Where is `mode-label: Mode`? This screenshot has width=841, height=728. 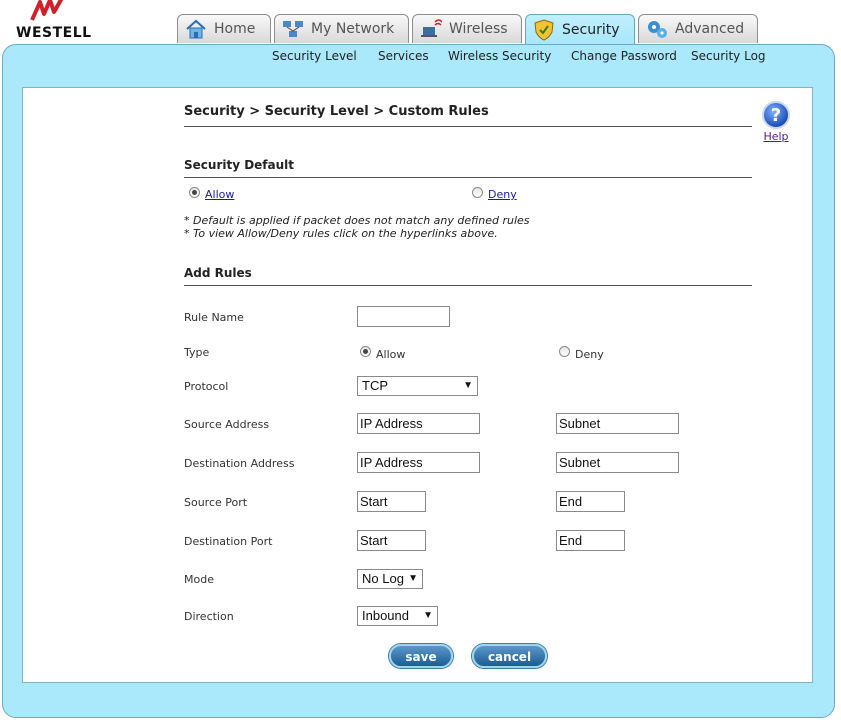 mode-label: Mode is located at coordinates (199, 579).